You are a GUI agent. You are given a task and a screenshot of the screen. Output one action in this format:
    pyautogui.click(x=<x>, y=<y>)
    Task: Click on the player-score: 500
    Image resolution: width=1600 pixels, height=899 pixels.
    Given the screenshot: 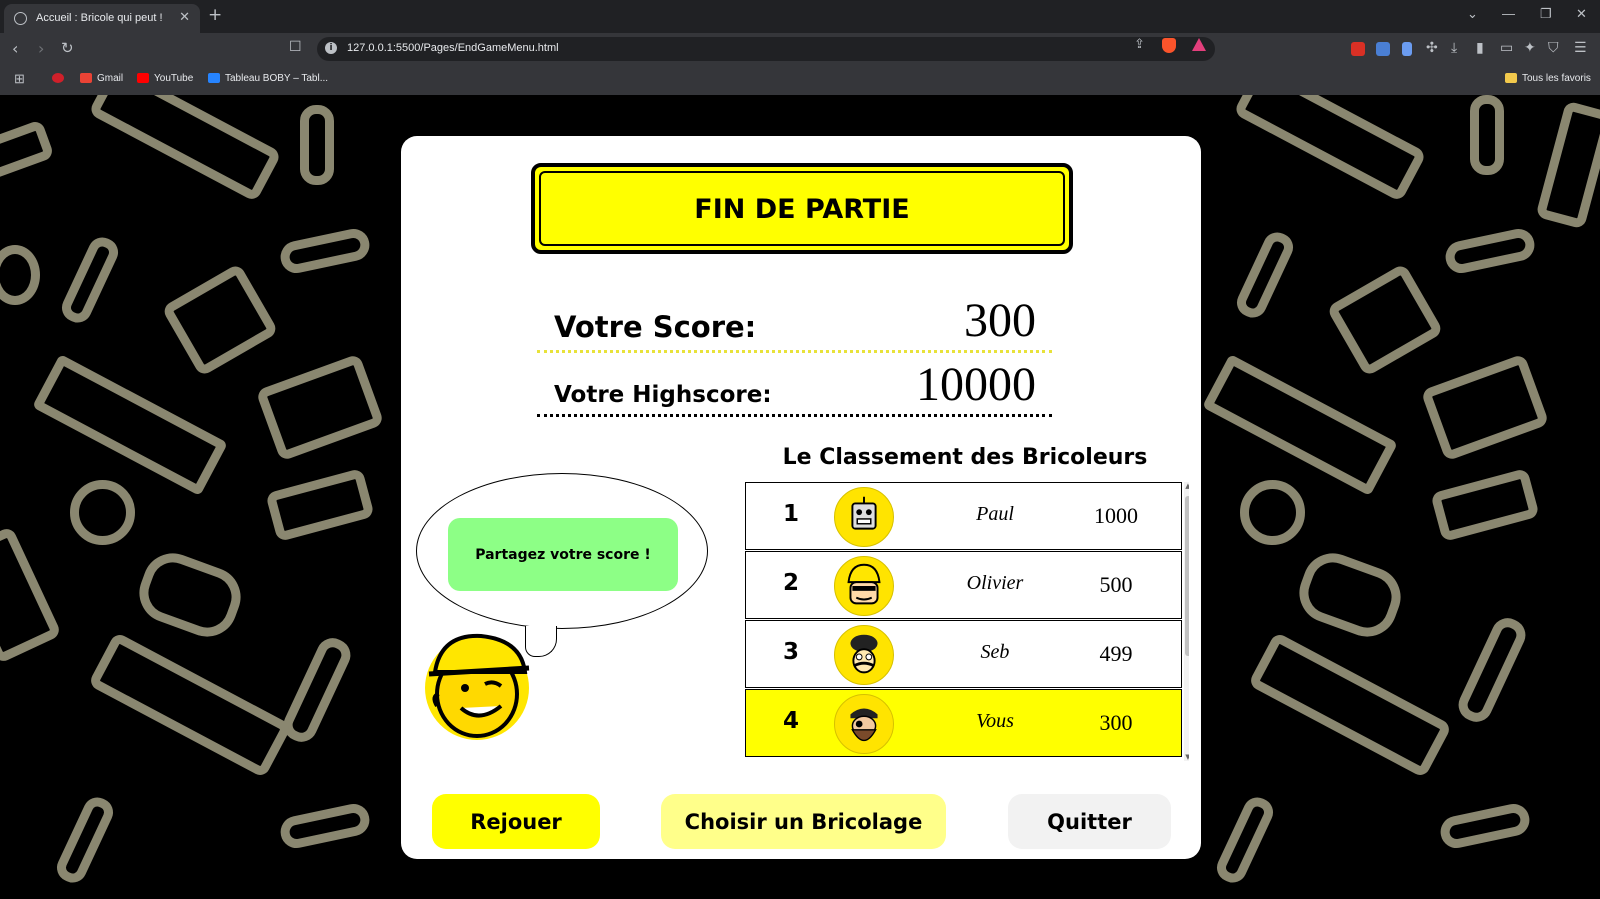 What is the action you would take?
    pyautogui.click(x=1116, y=584)
    